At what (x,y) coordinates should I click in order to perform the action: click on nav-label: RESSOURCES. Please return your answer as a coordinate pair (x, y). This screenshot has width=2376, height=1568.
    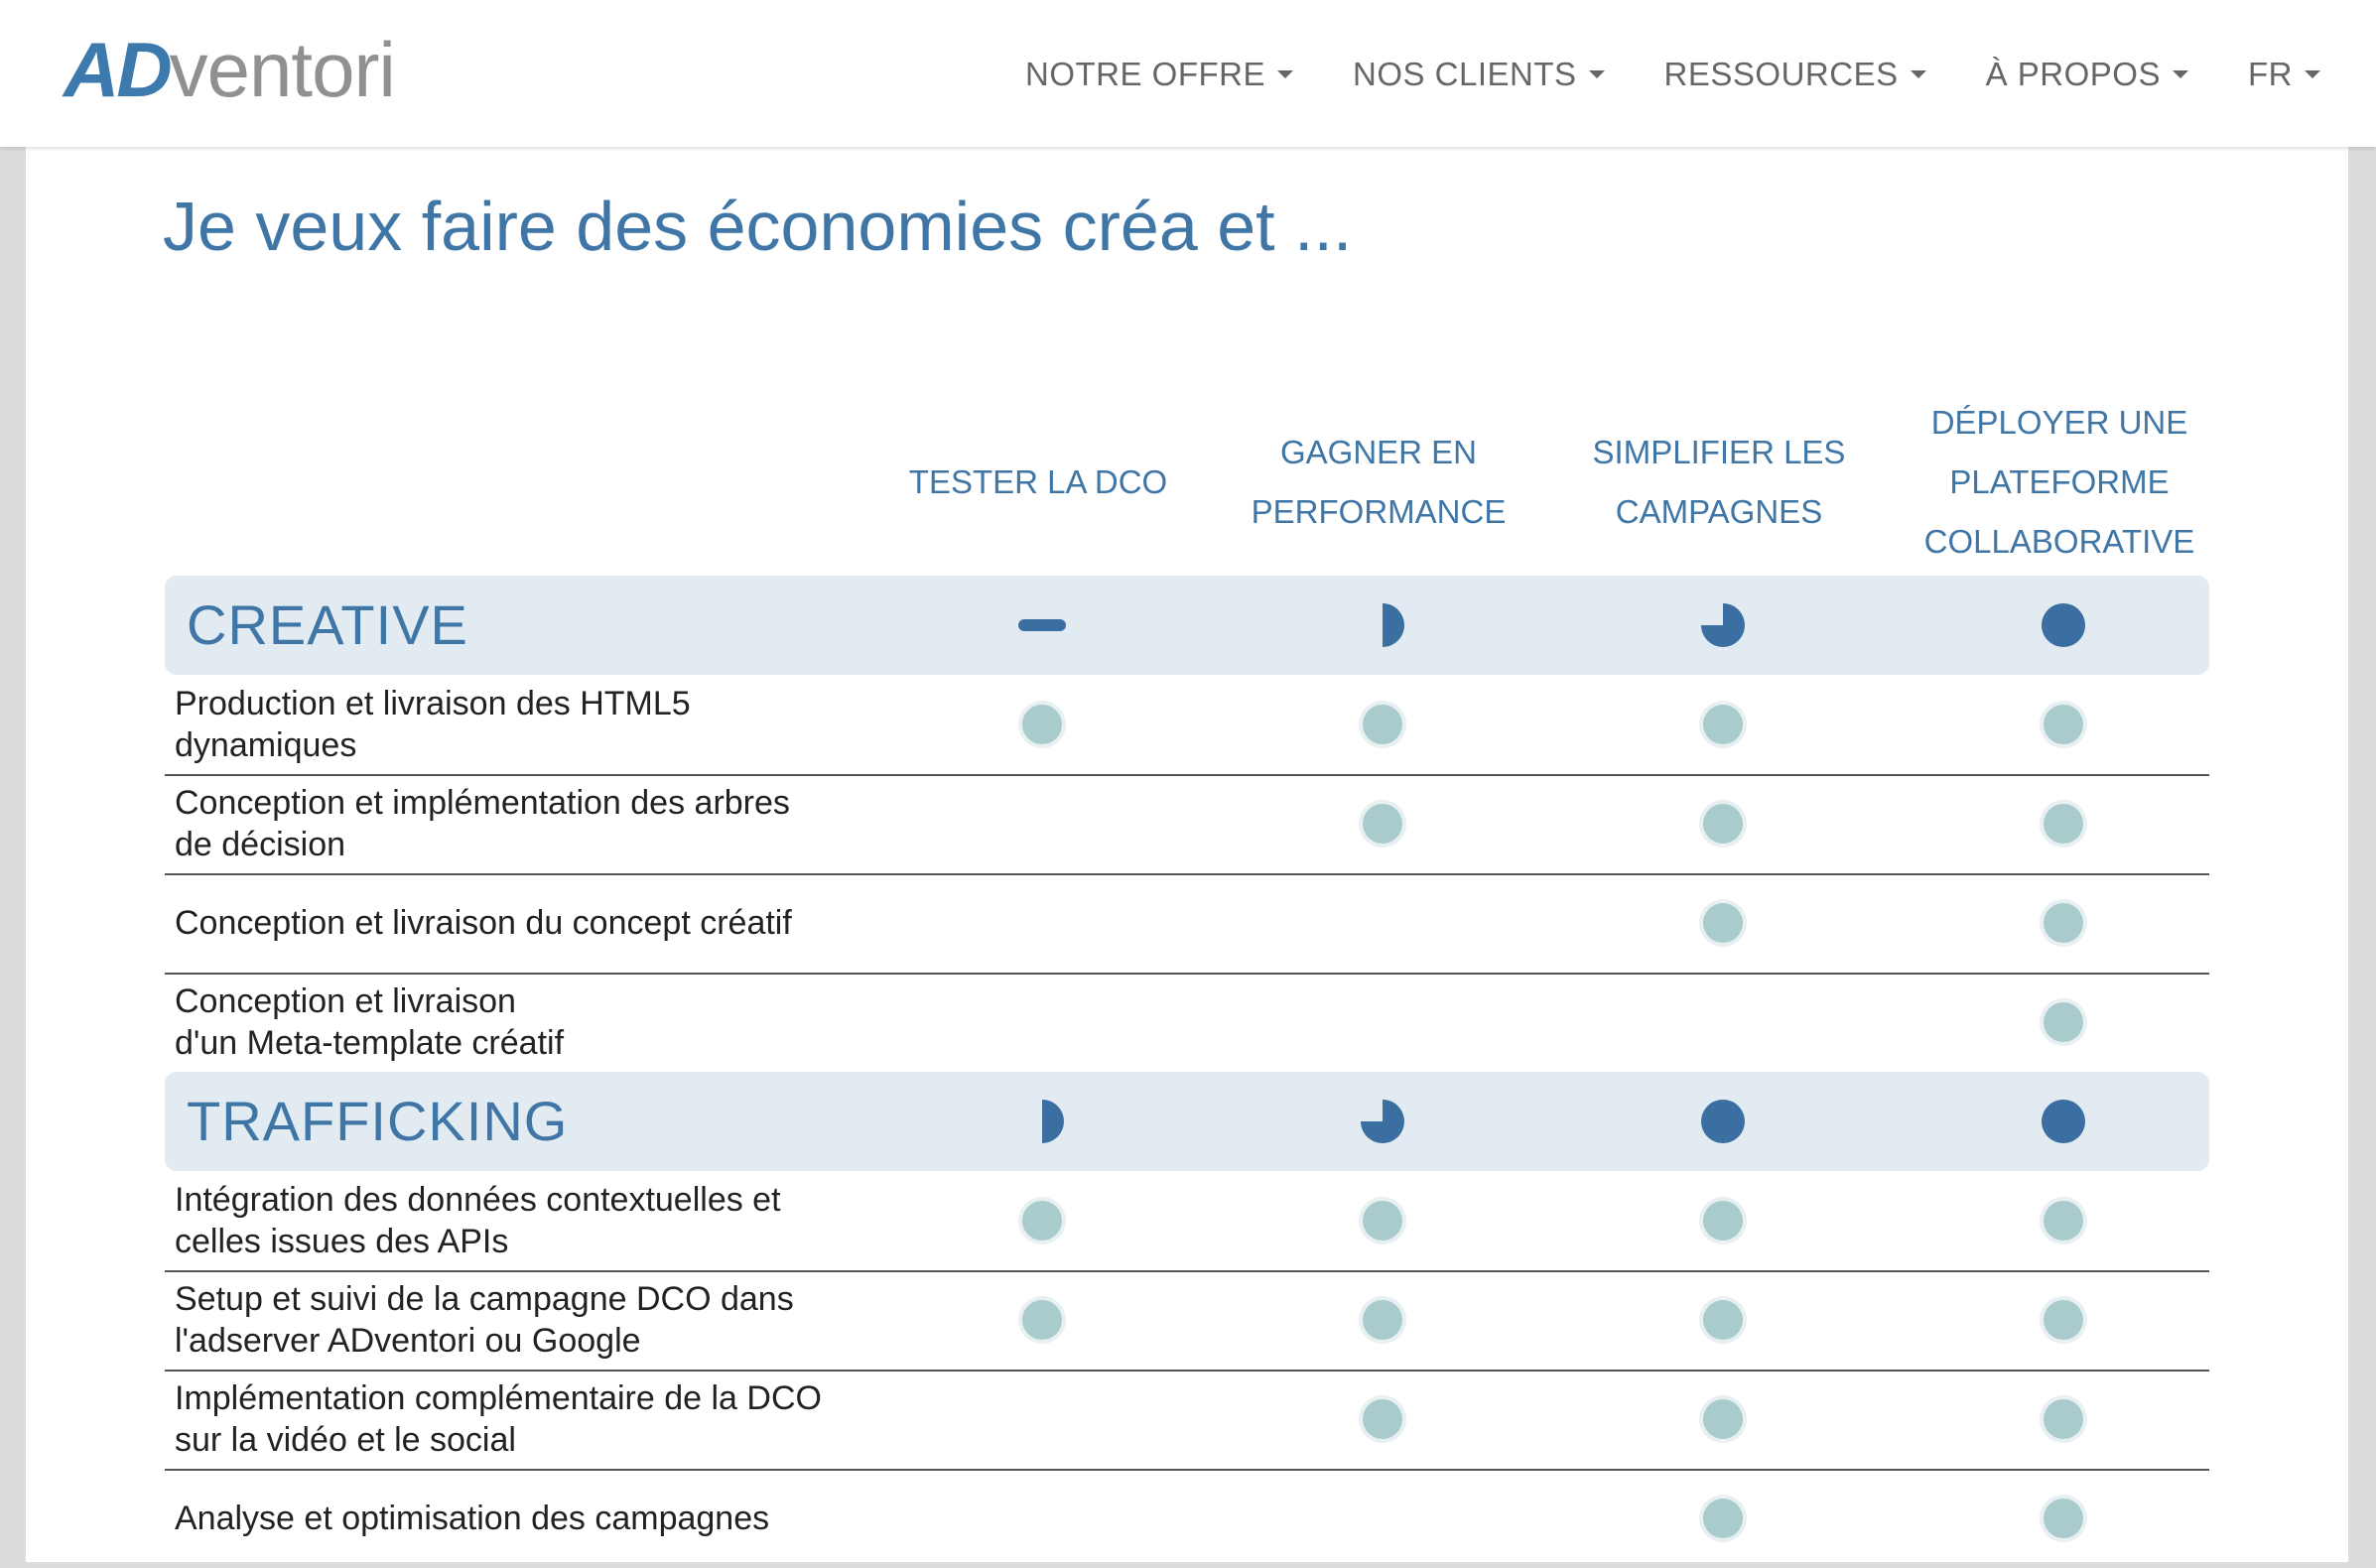
    Looking at the image, I should click on (1781, 74).